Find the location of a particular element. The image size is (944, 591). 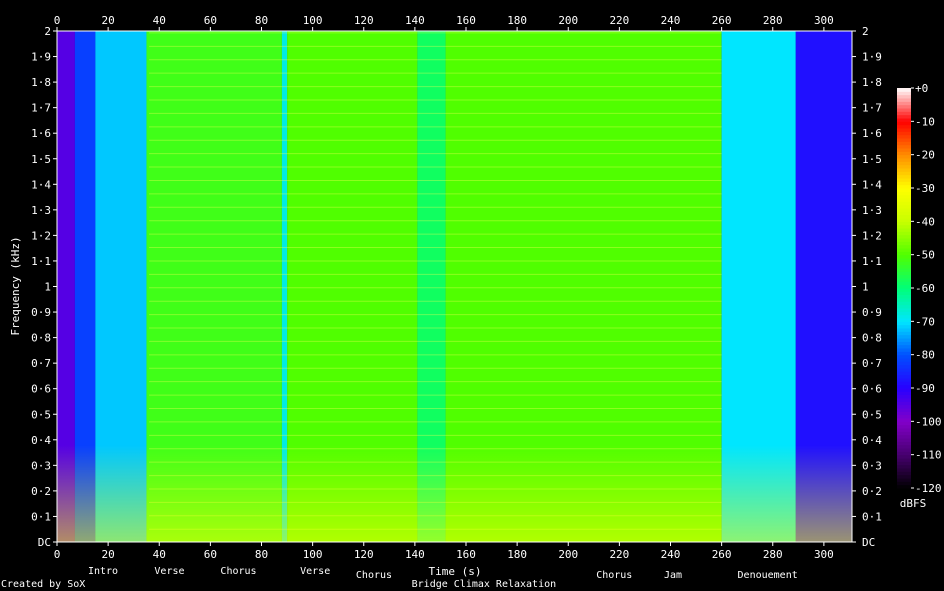

y-tick-left-label: 1·9 is located at coordinates (41, 57).